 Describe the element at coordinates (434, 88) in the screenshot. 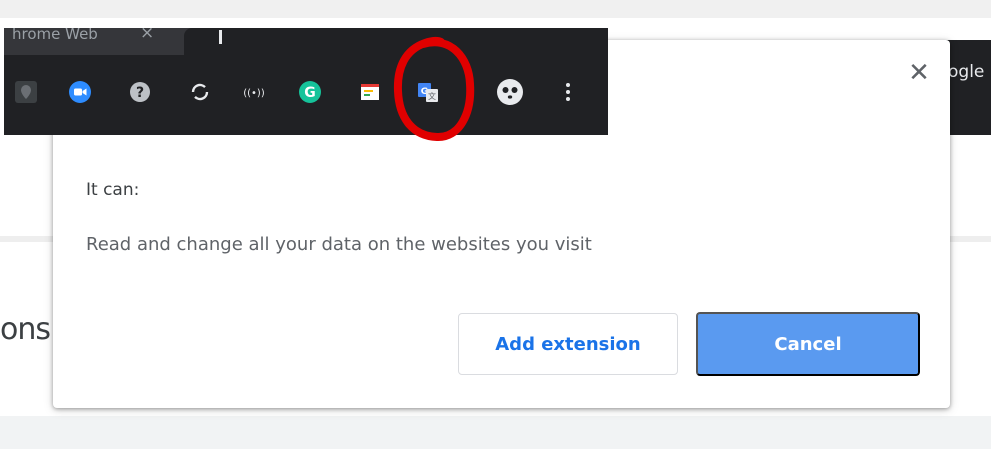

I see `highlight-circle-annotation` at that location.